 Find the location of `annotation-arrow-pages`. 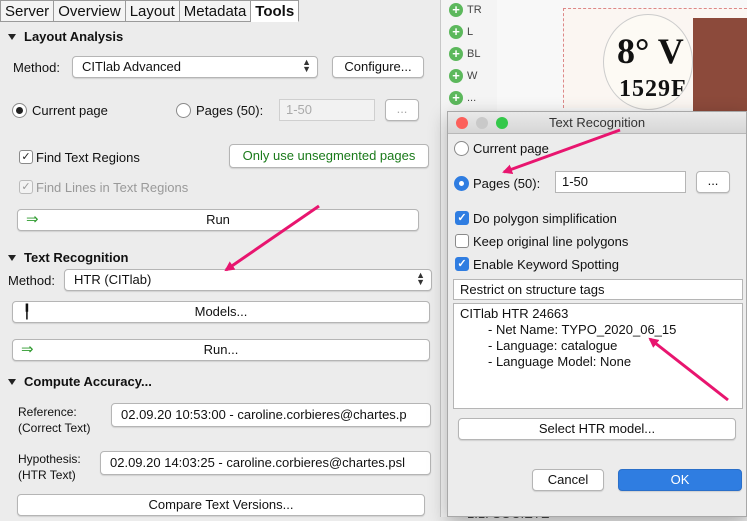

annotation-arrow-pages is located at coordinates (561, 151).